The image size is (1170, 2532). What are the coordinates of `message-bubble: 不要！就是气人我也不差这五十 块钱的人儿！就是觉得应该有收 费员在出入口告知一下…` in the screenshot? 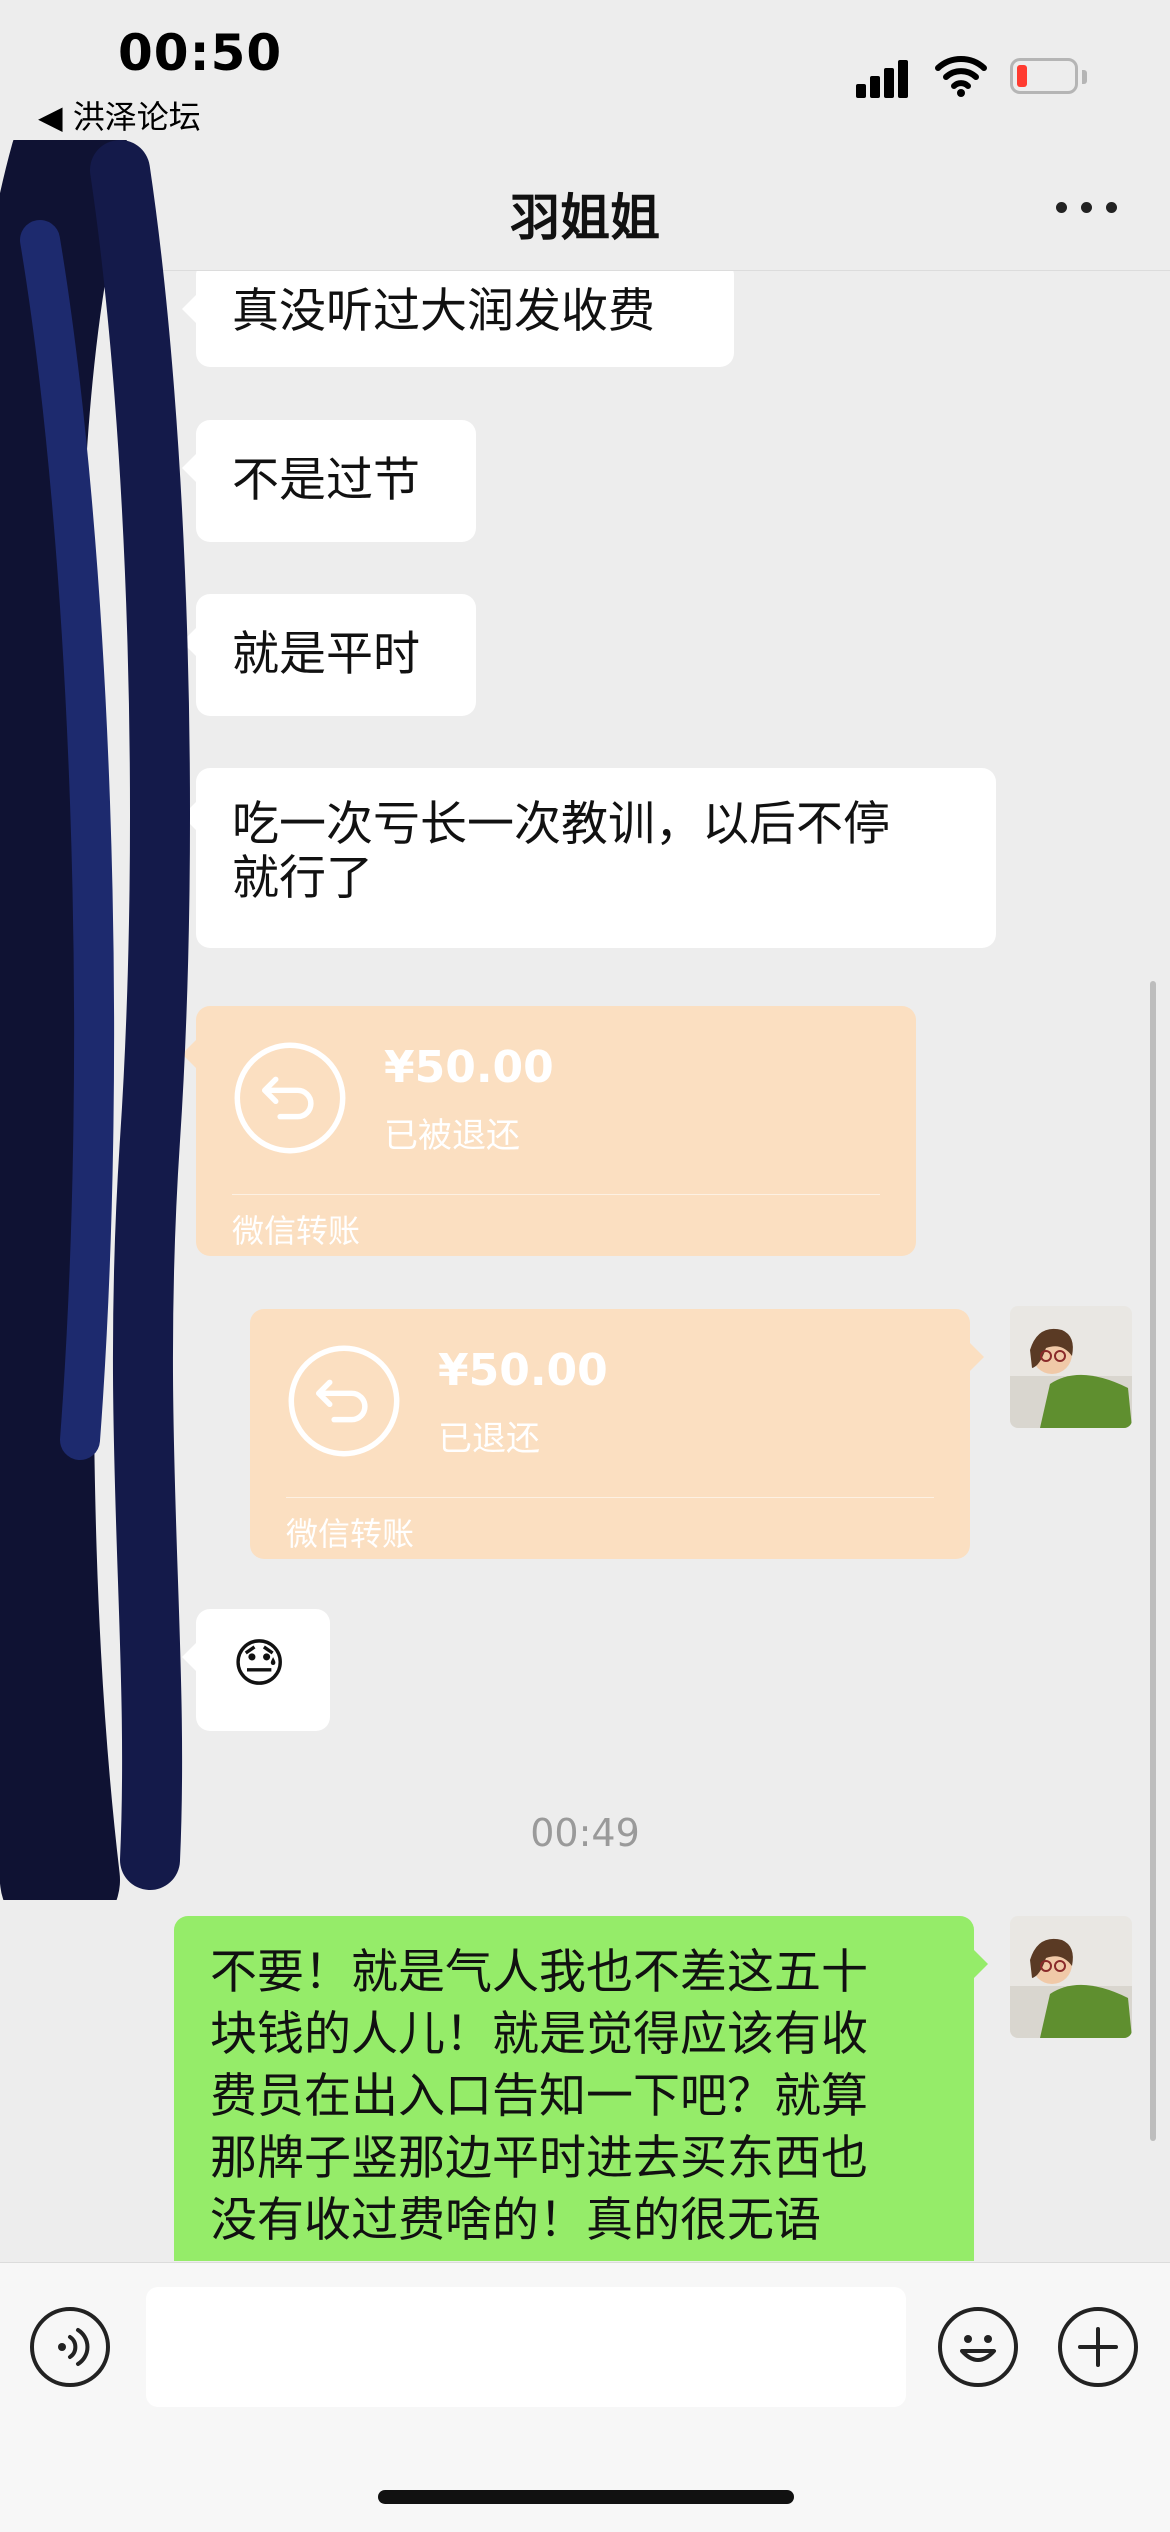 It's located at (581, 2088).